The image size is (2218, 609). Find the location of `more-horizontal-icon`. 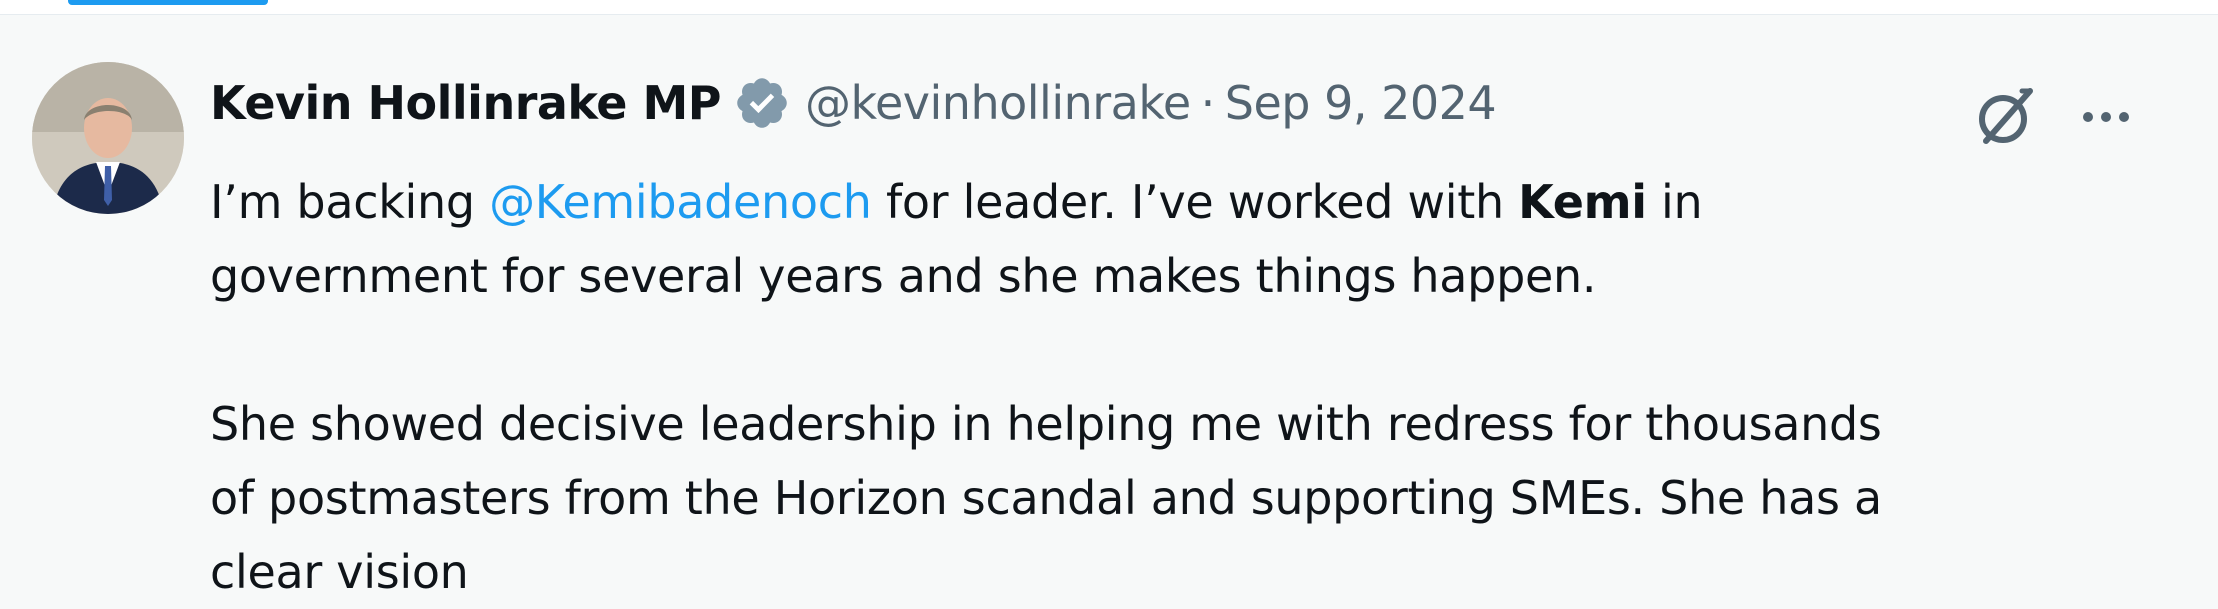

more-horizontal-icon is located at coordinates (2106, 117).